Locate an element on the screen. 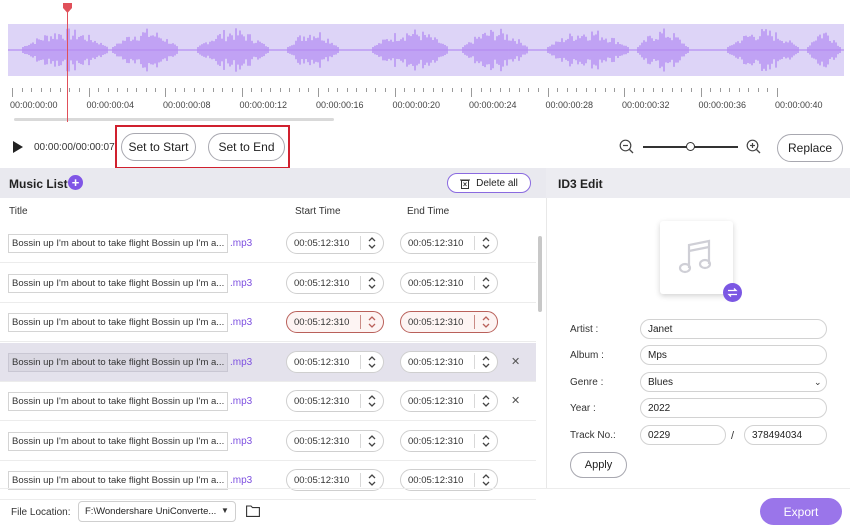  zoom-in-icon is located at coordinates (753, 146).